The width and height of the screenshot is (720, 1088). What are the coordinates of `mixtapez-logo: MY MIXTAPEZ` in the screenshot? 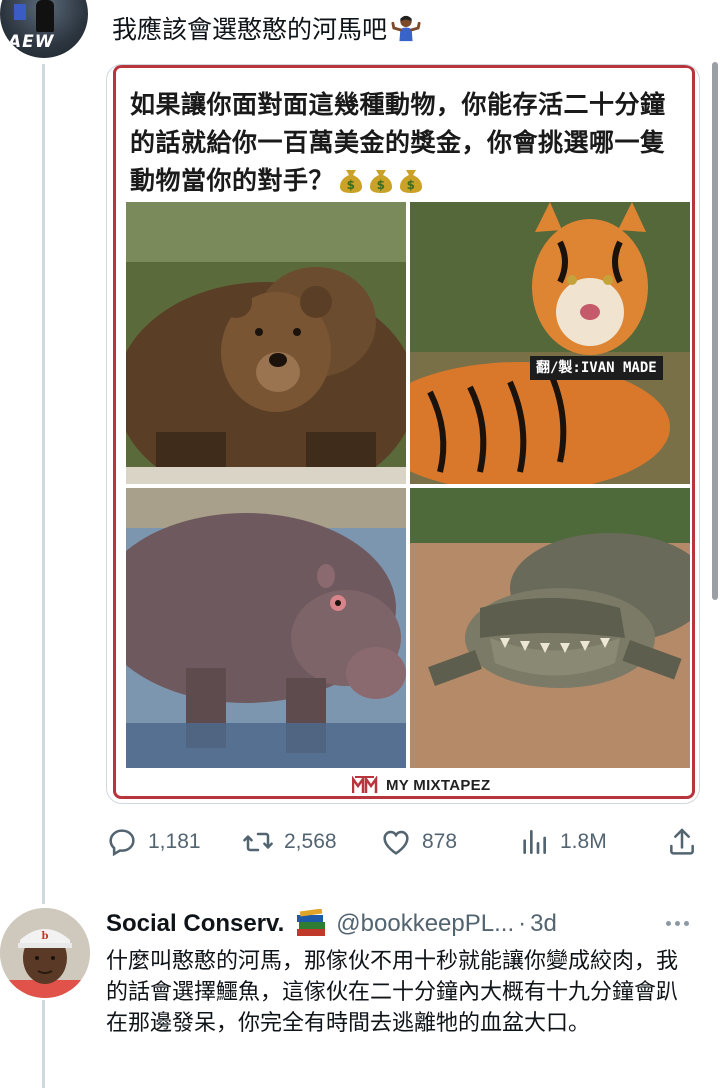 It's located at (421, 785).